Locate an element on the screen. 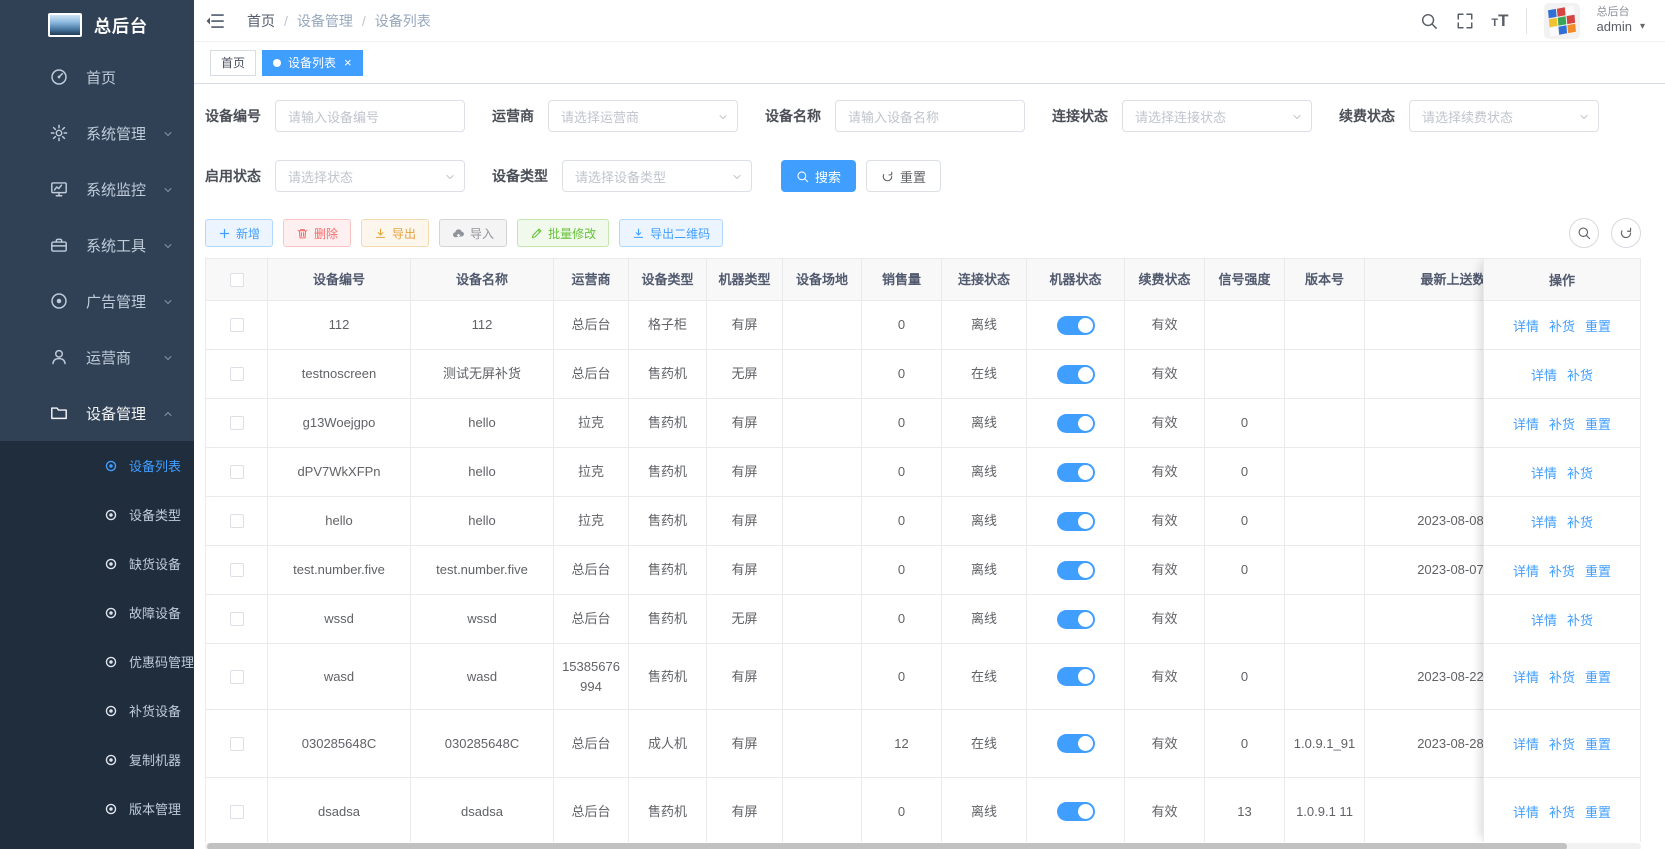 Image resolution: width=1665 pixels, height=849 pixels. avatar is located at coordinates (1561, 20).